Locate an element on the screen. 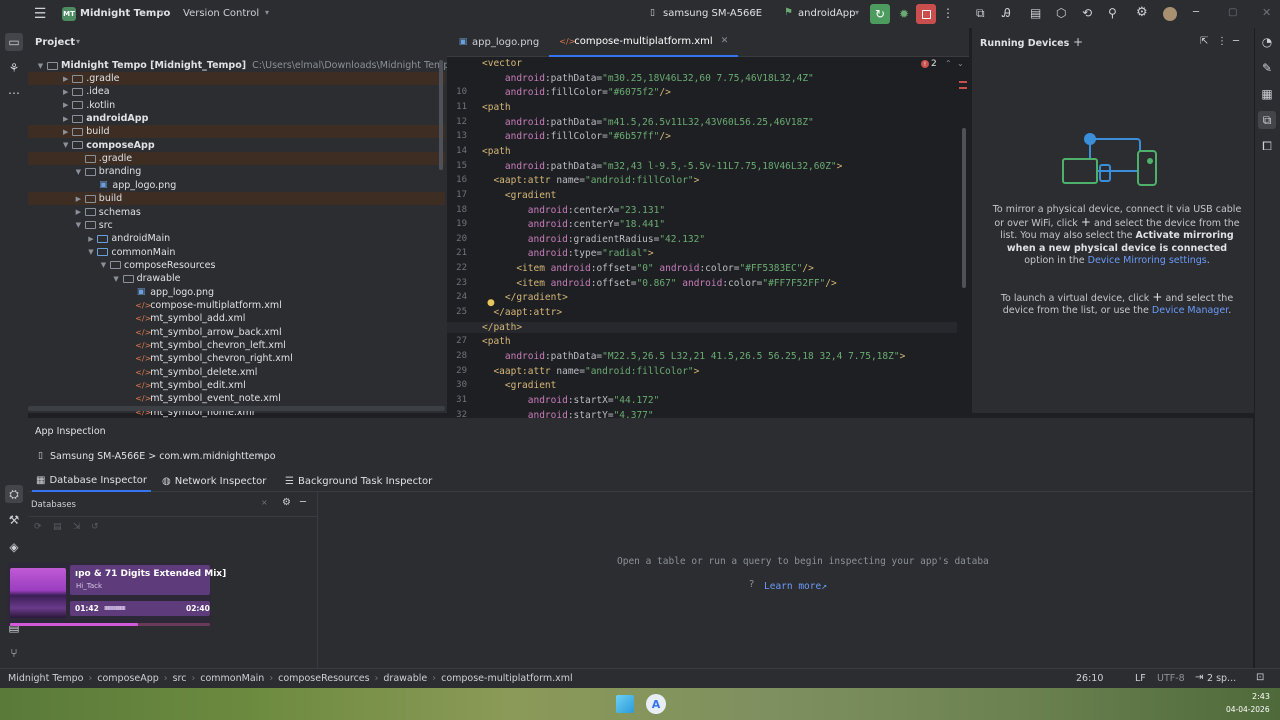  tab-network-inspector: ◍ Network Inspector is located at coordinates (214, 481).